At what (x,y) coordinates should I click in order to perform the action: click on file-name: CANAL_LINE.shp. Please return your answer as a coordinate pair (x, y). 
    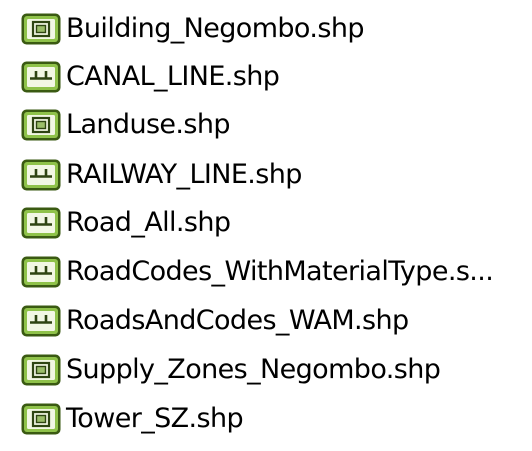
    Looking at the image, I should click on (173, 76).